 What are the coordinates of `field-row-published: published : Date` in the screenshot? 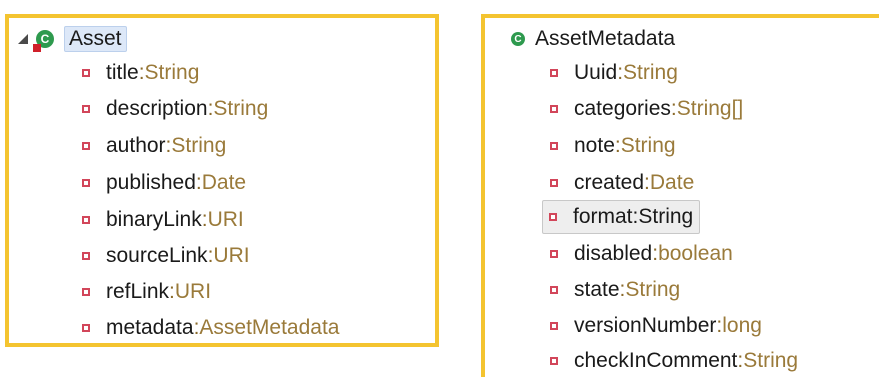 It's located at (164, 183).